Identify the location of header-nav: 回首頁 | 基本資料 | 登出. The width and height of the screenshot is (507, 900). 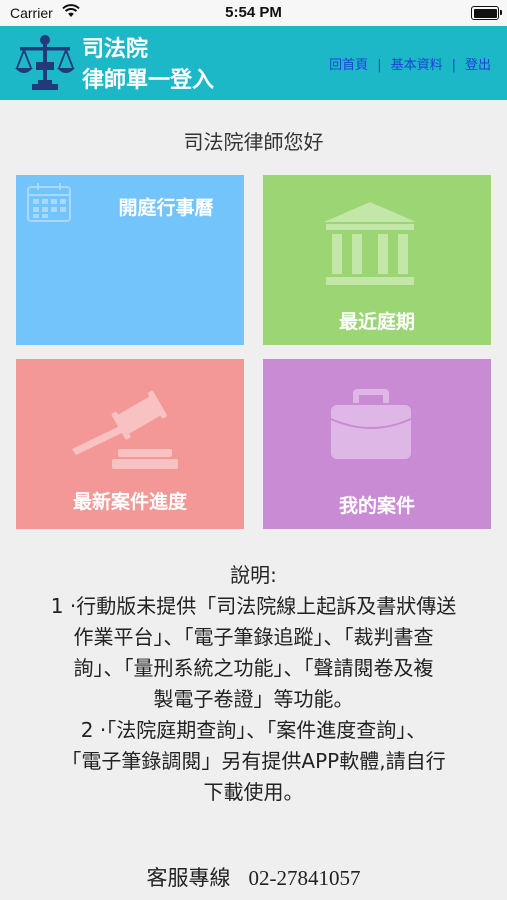
(410, 63).